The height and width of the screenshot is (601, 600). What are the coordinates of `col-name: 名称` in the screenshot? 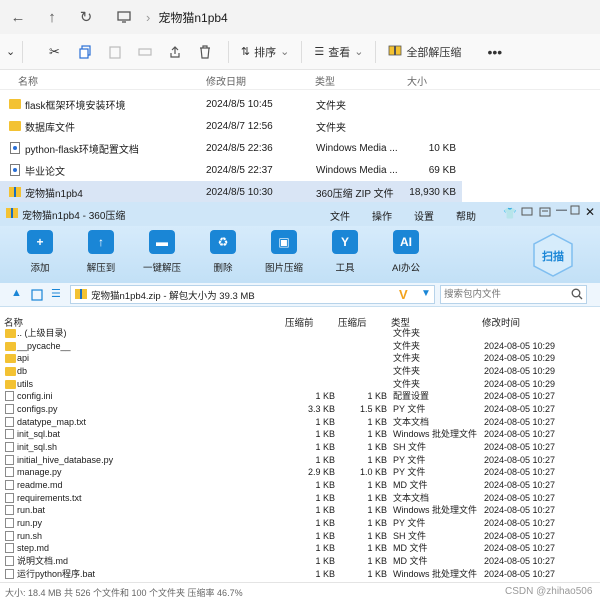 It's located at (28, 80).